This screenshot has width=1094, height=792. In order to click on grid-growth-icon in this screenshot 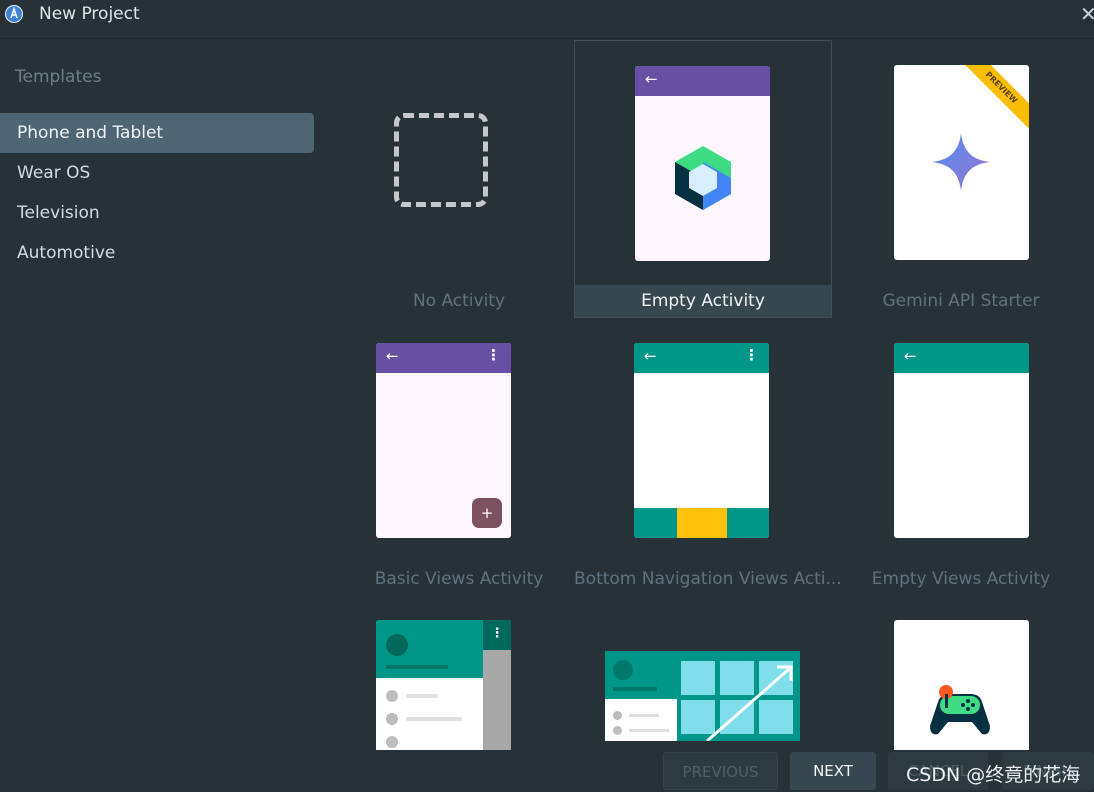, I will do `click(737, 701)`.